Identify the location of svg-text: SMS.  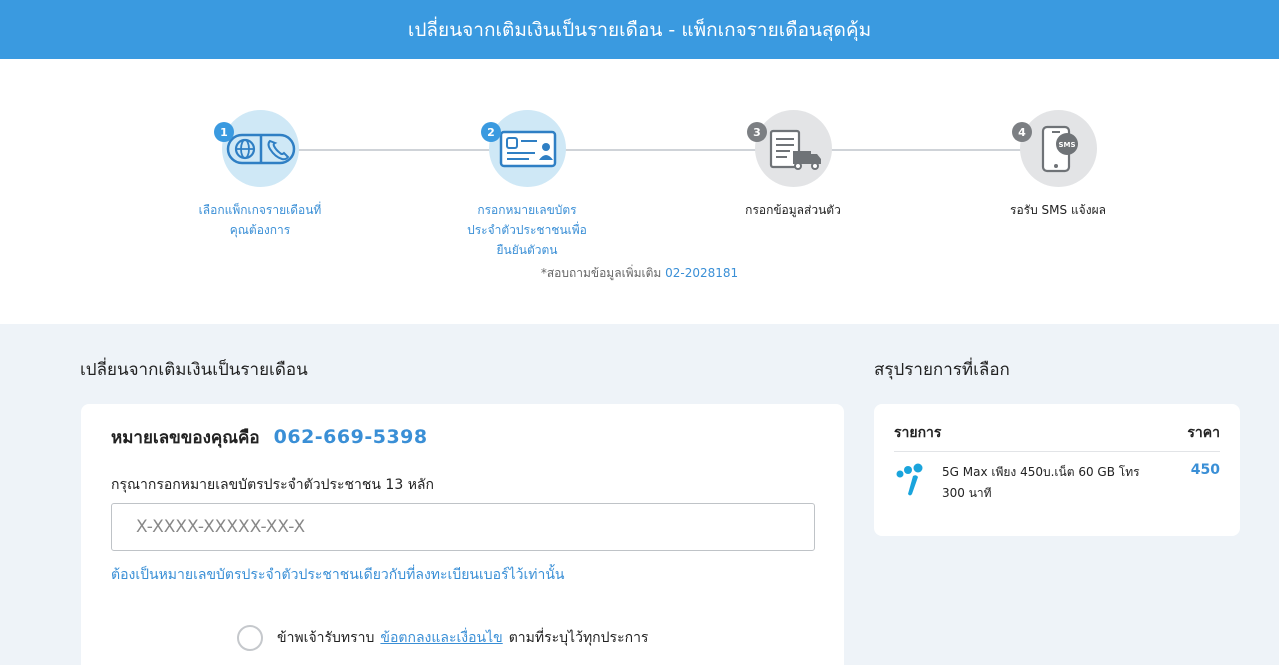
(1066, 145).